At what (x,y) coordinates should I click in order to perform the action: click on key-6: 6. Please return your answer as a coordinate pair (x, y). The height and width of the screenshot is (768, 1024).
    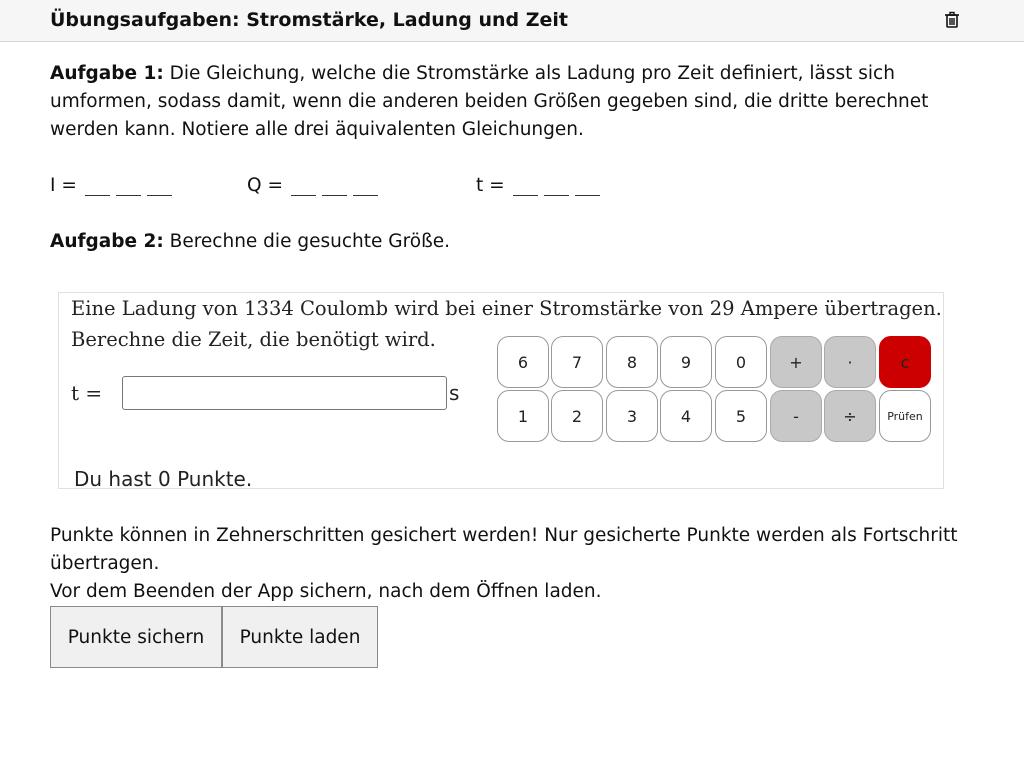
    Looking at the image, I should click on (523, 362).